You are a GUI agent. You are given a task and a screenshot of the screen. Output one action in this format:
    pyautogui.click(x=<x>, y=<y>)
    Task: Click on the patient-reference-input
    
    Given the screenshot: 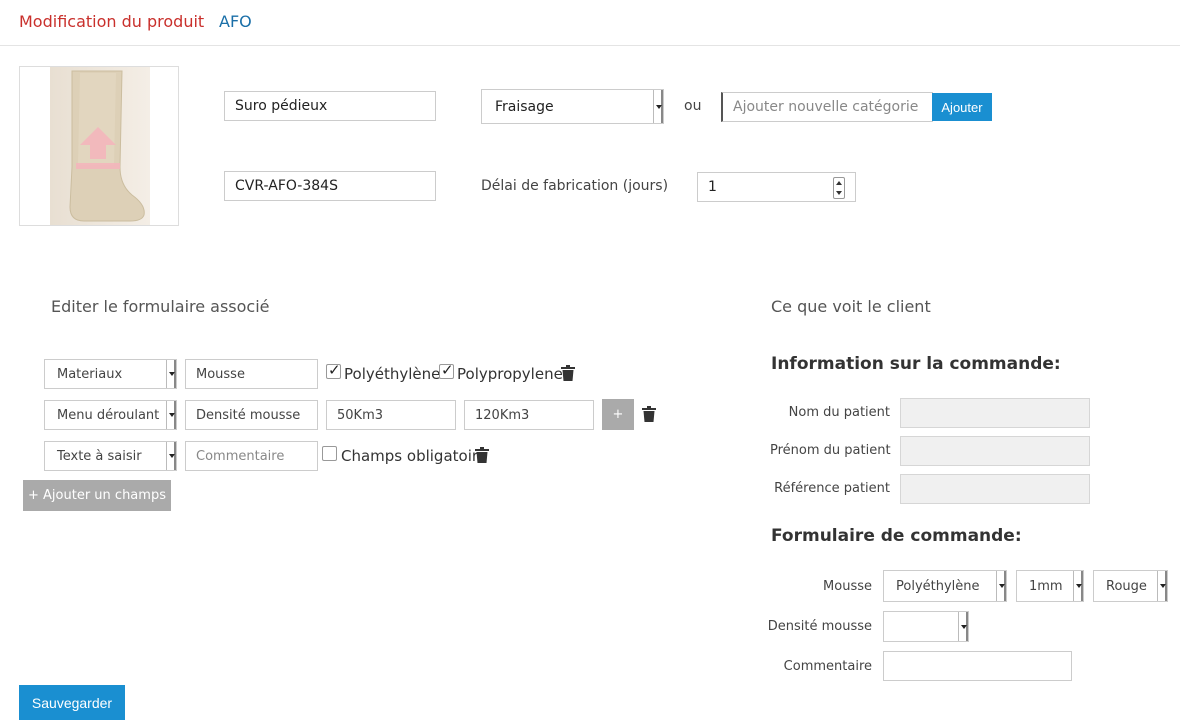 What is the action you would take?
    pyautogui.click(x=995, y=489)
    